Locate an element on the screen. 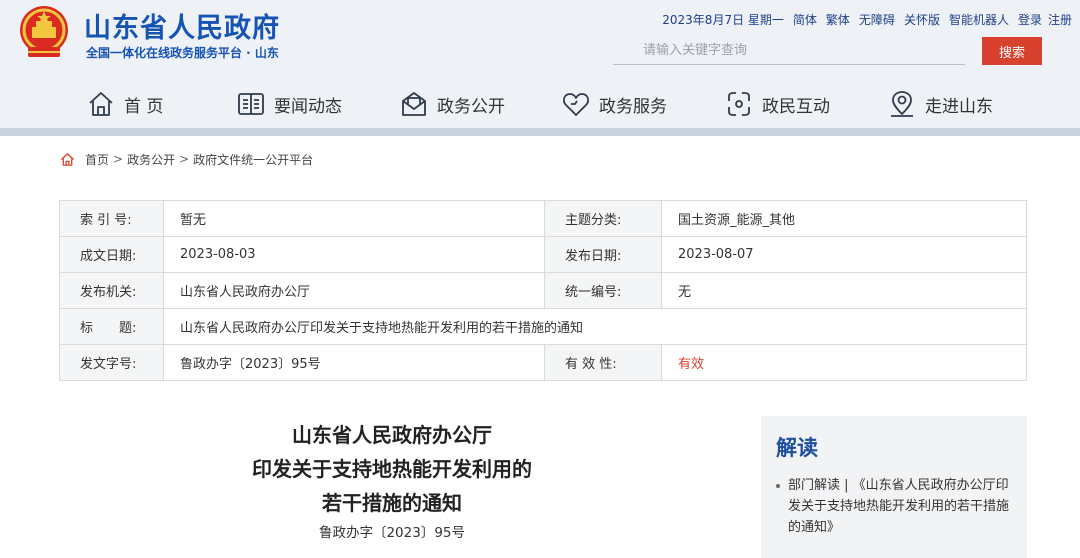 Image resolution: width=1080 pixels, height=558 pixels. nav-item-home: 首 页 is located at coordinates (124, 104).